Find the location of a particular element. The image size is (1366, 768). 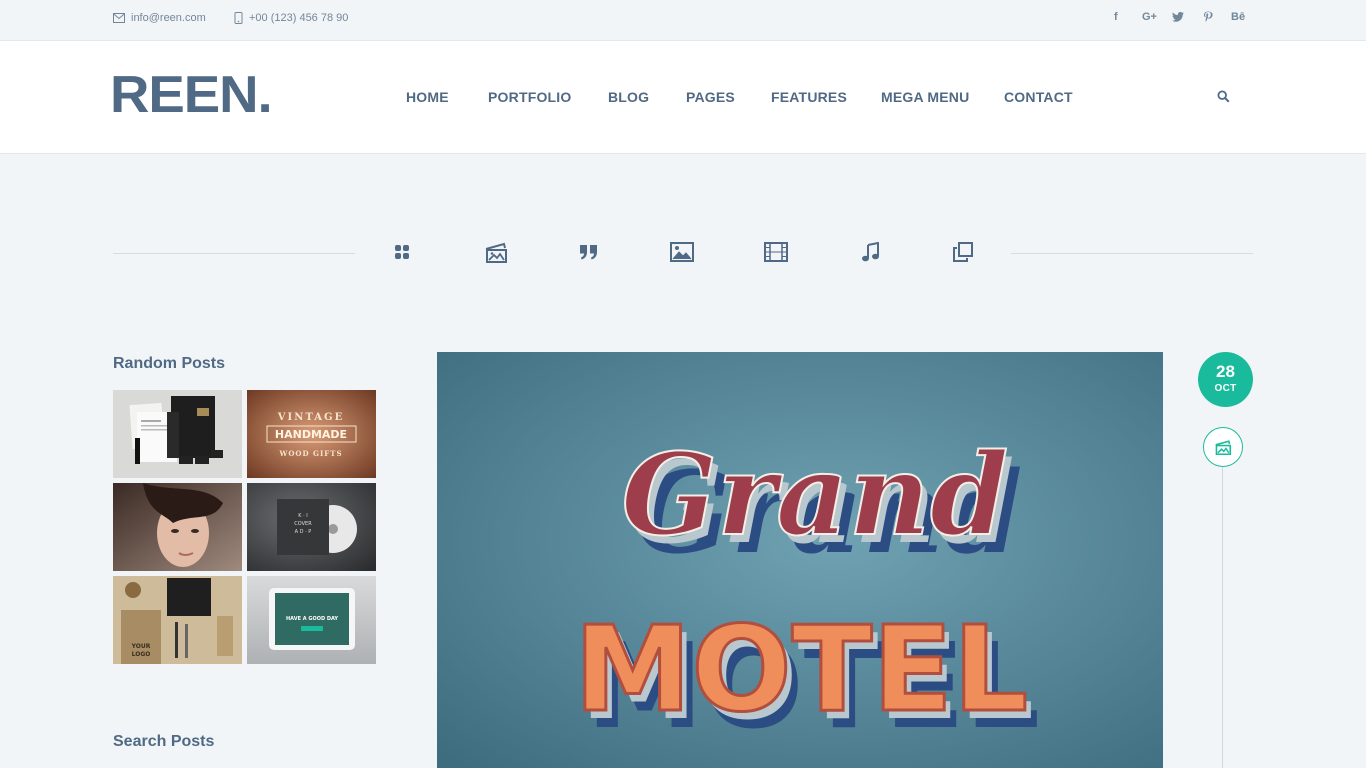

divider-right is located at coordinates (1132, 253).